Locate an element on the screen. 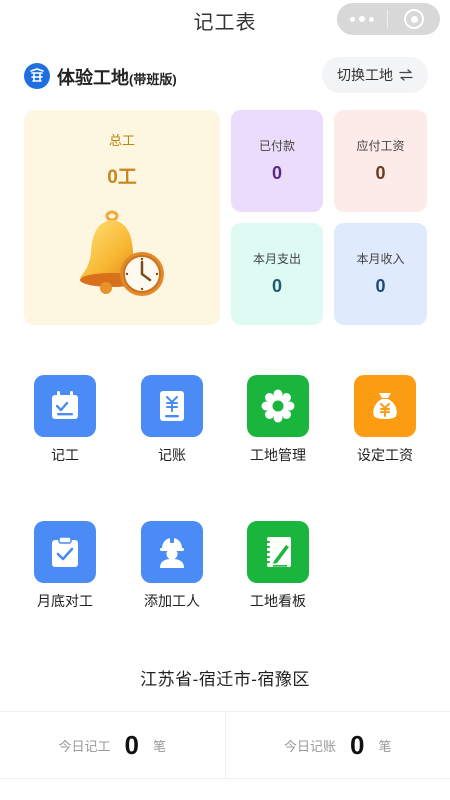 This screenshot has width=450, height=800. bell-clock-icon is located at coordinates (122, 253).